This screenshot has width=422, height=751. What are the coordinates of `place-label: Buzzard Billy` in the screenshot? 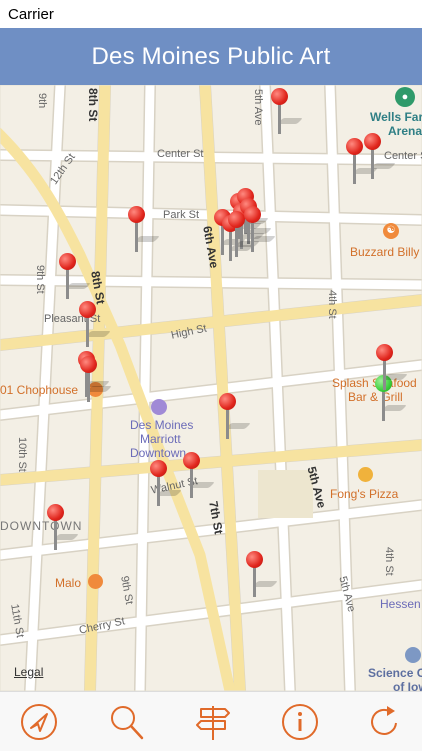 It's located at (385, 252).